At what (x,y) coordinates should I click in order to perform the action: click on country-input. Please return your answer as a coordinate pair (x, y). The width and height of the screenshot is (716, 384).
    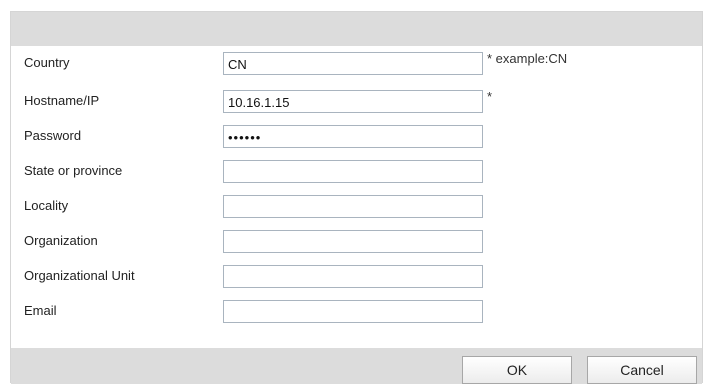
    Looking at the image, I should click on (353, 63).